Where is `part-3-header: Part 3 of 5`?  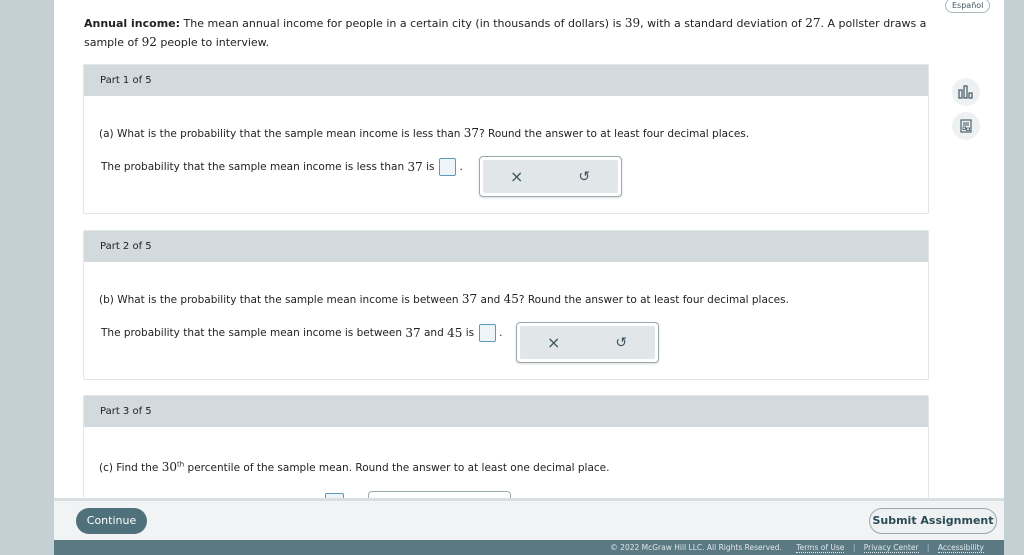 part-3-header: Part 3 of 5 is located at coordinates (506, 411).